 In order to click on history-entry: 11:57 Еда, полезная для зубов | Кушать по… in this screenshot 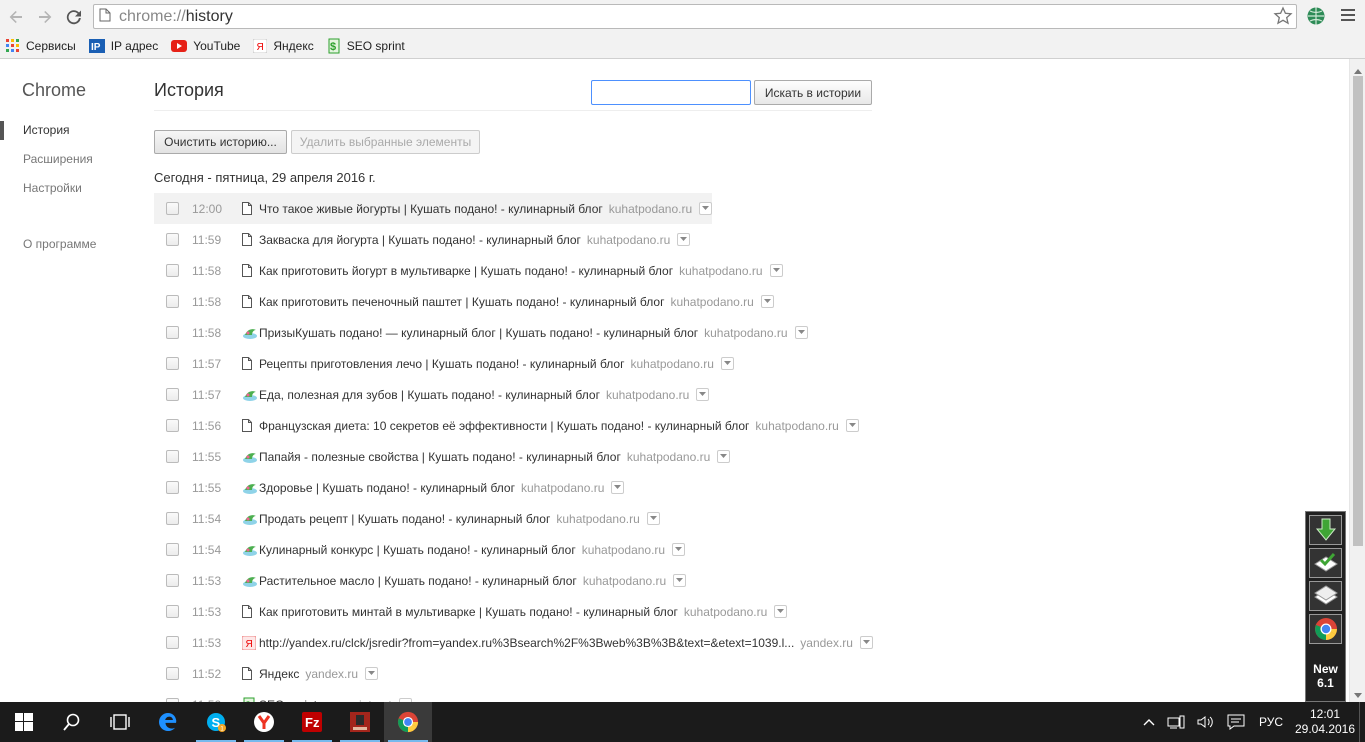, I will do `click(432, 394)`.